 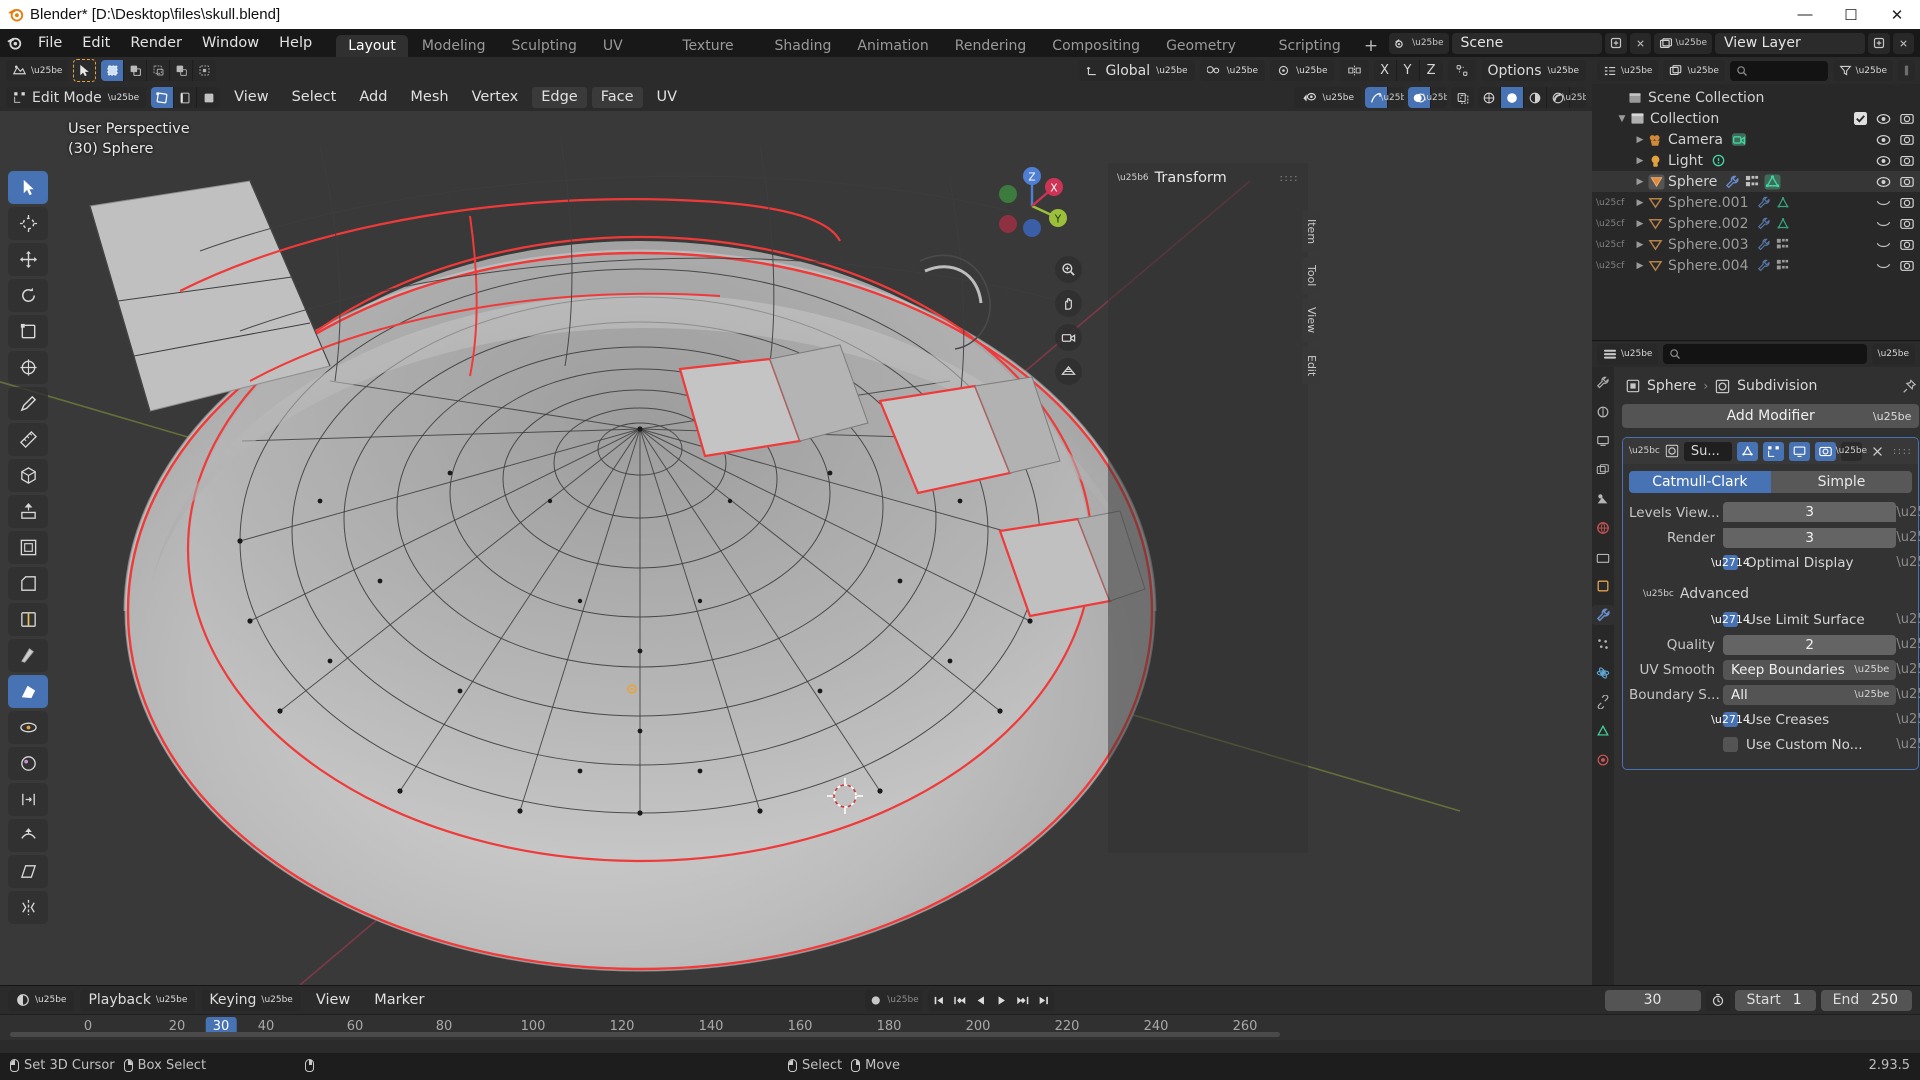 I want to click on proportional-editing-dropdown: \u25be, so click(x=1302, y=70).